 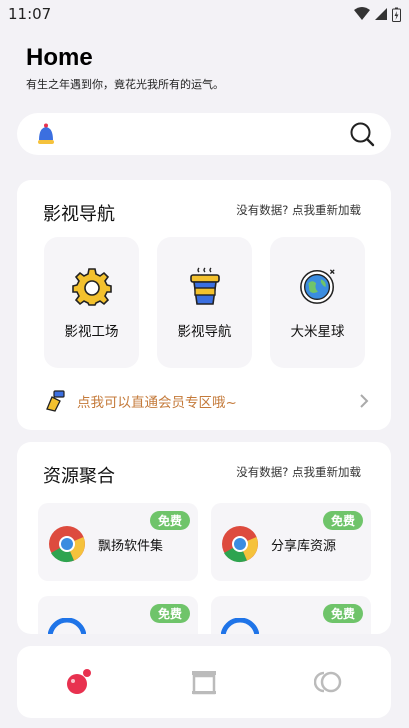 I want to click on rings-icon, so click(x=327, y=682).